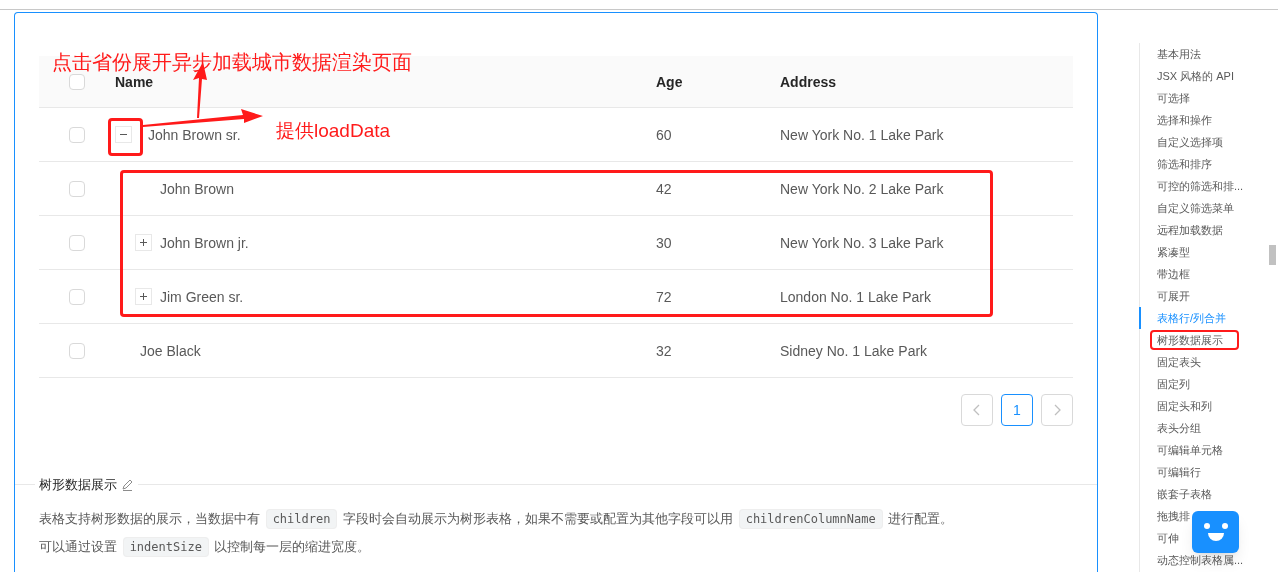  What do you see at coordinates (123, 134) in the screenshot?
I see `collapse-icon` at bounding box center [123, 134].